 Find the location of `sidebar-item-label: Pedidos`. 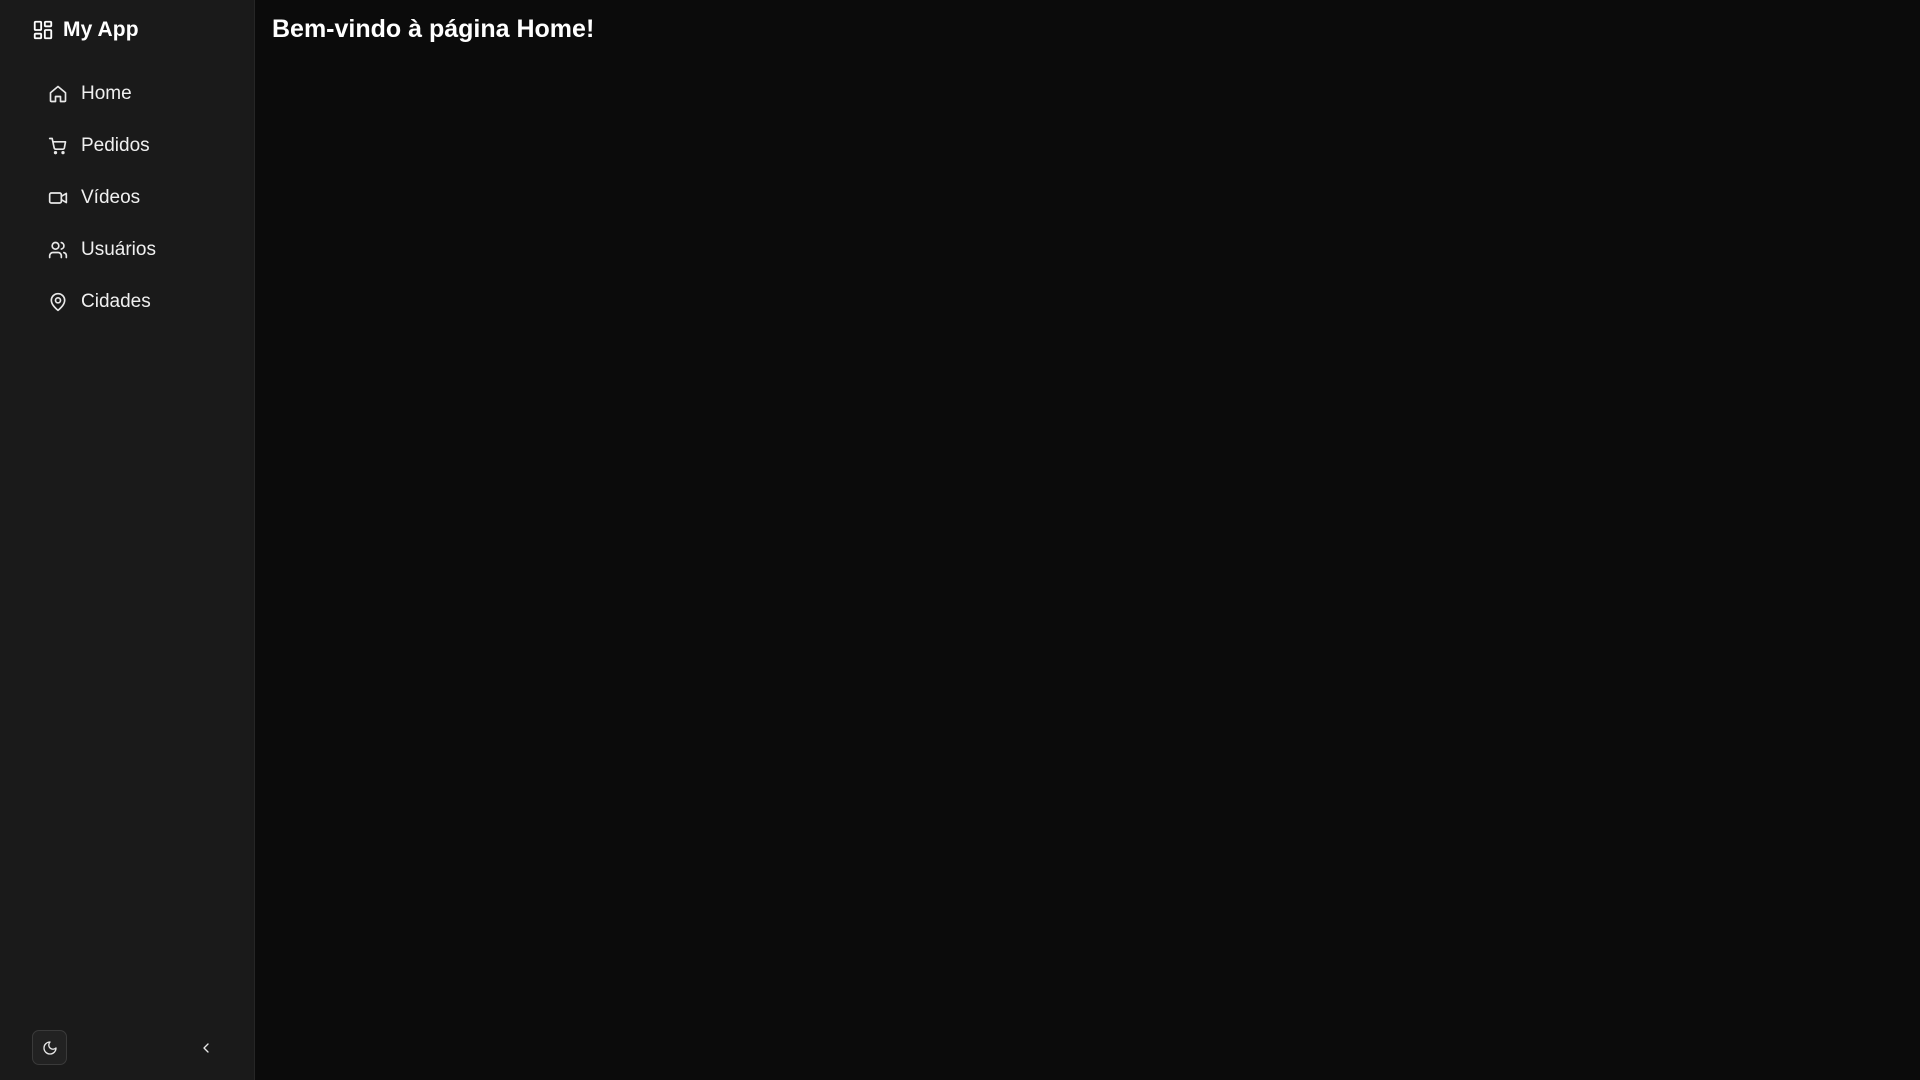

sidebar-item-label: Pedidos is located at coordinates (115, 145).